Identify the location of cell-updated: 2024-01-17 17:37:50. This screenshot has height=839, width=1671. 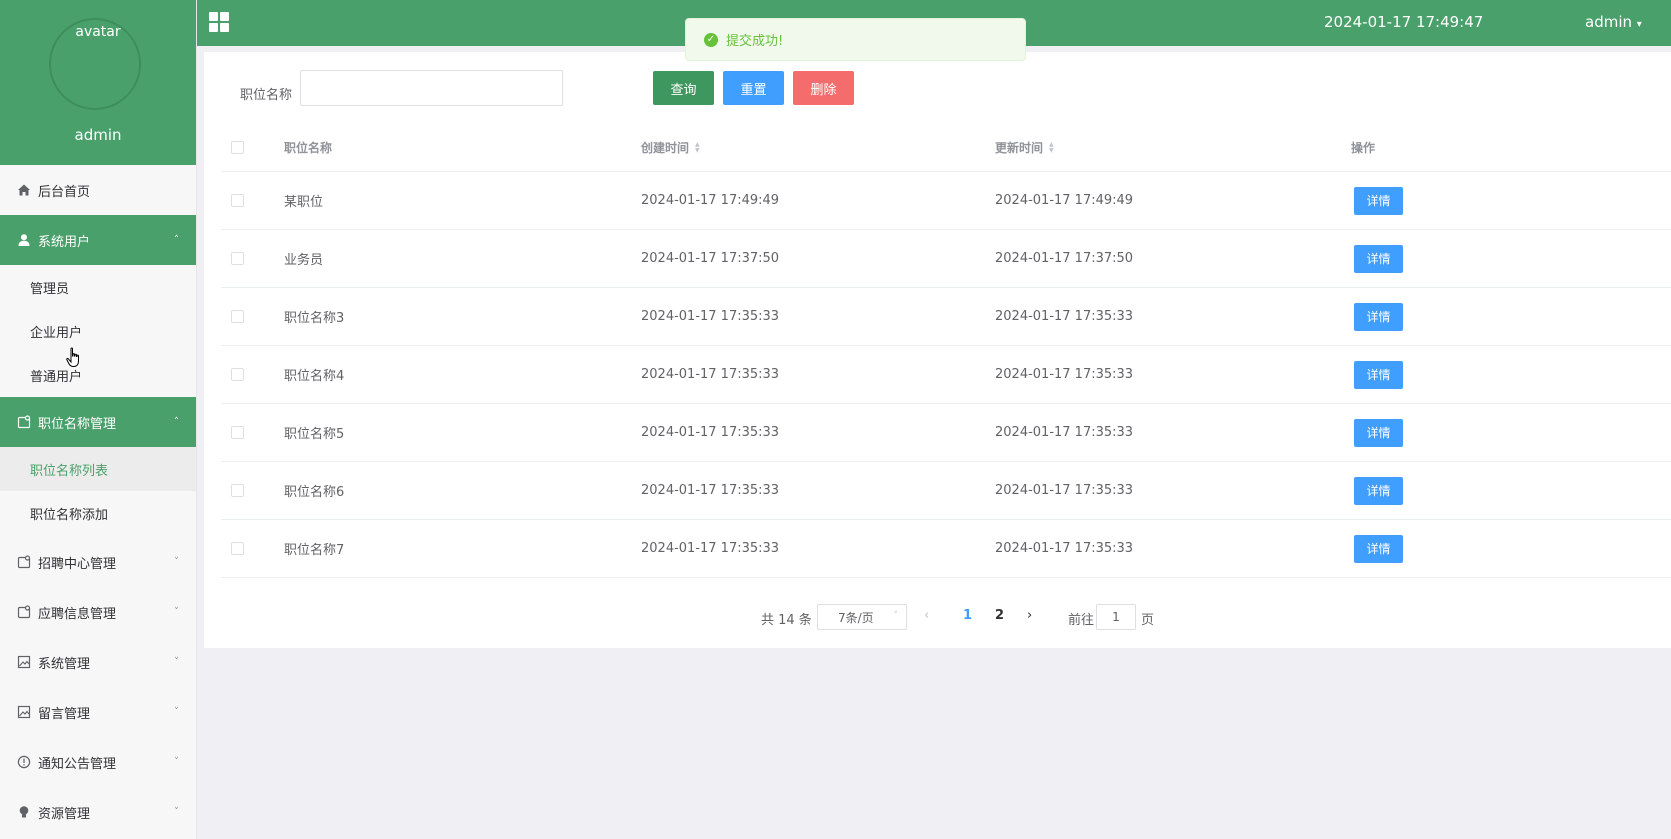
(1064, 258).